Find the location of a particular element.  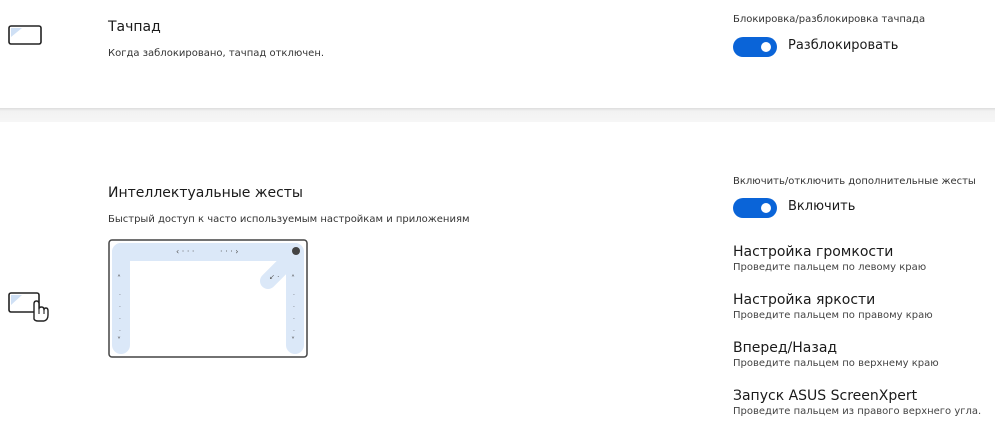

gesture-desc: Проведите пальцем по правому краю is located at coordinates (833, 315).